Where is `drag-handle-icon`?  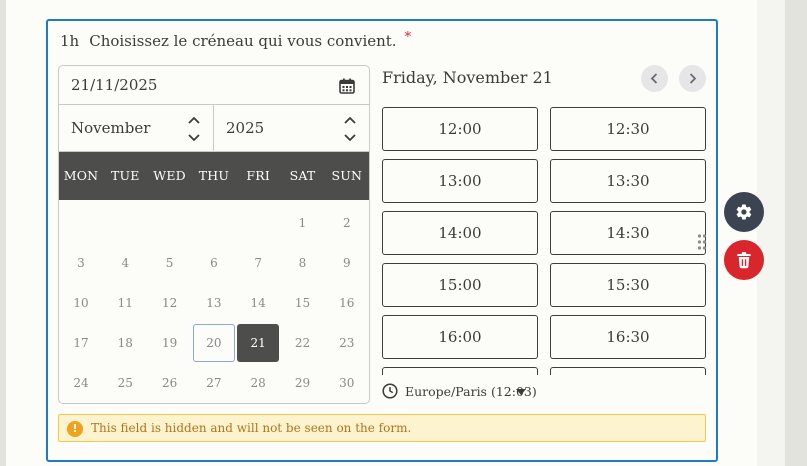
drag-handle-icon is located at coordinates (702, 242).